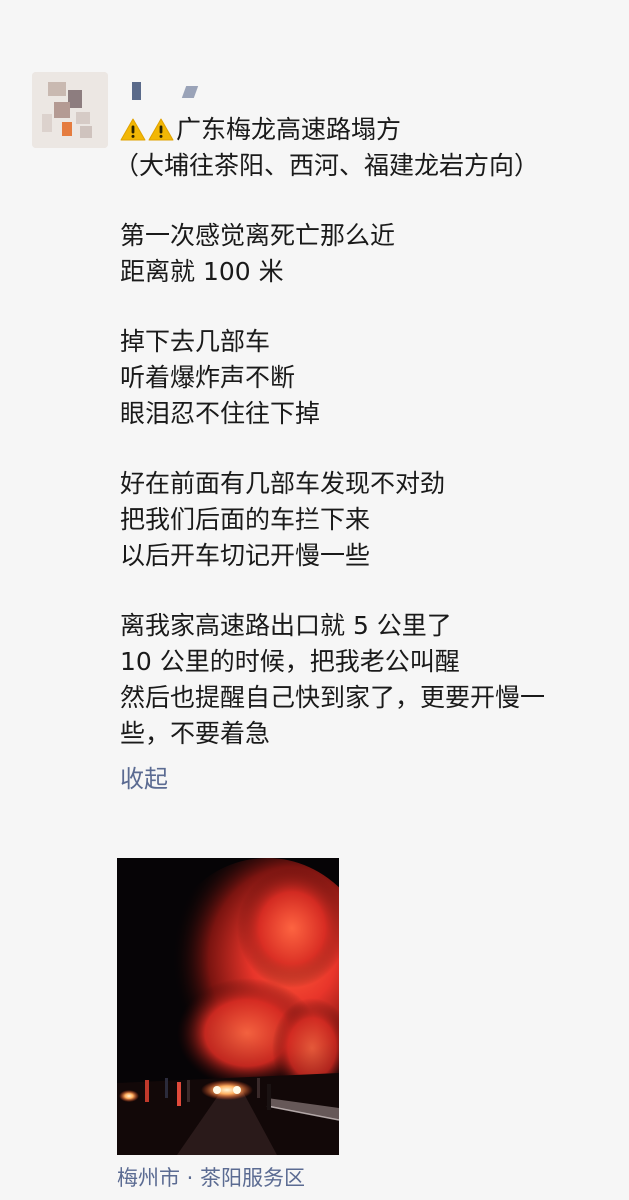  What do you see at coordinates (370, 254) in the screenshot?
I see `paragraph: 第一次感觉离死亡那么近 距离就 100 米` at bounding box center [370, 254].